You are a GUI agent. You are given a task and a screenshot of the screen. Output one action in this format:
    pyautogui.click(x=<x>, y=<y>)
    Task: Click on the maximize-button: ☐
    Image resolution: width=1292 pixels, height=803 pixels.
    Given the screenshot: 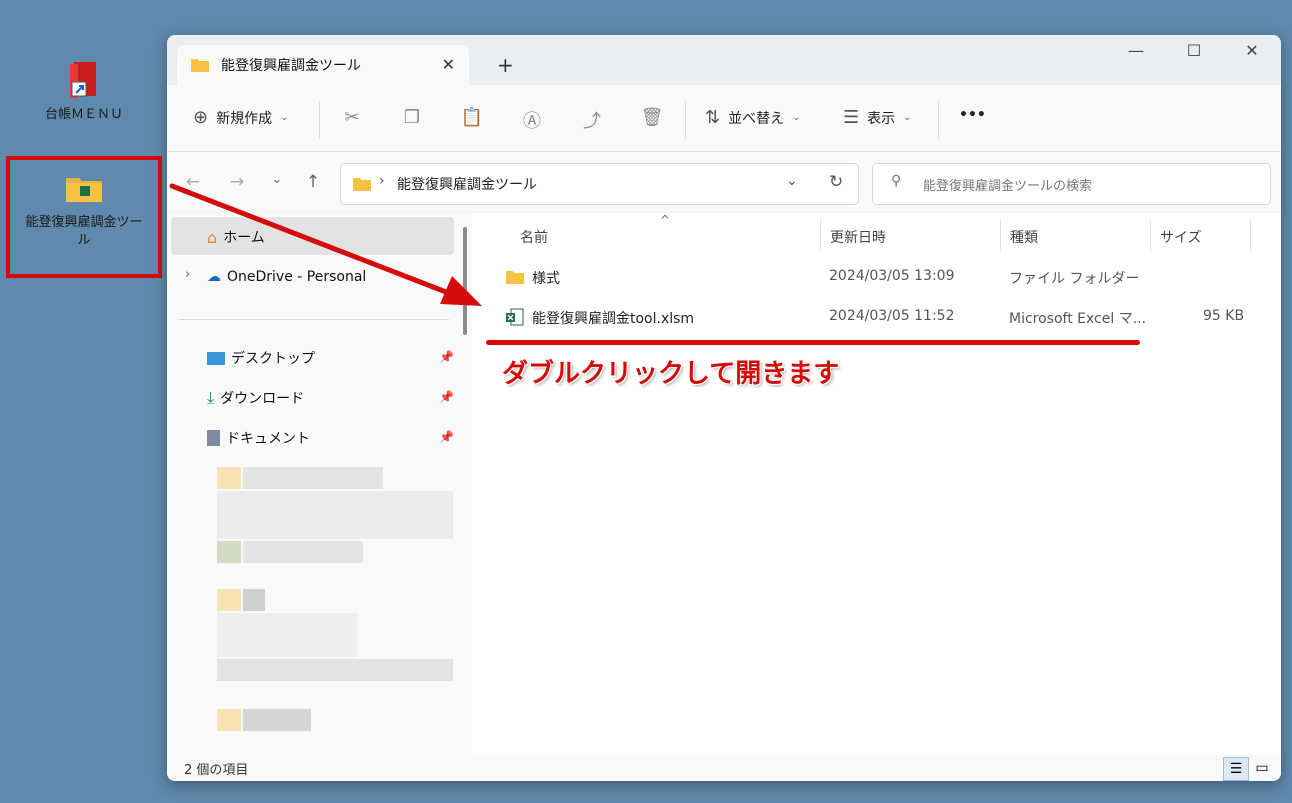 What is the action you would take?
    pyautogui.click(x=1194, y=50)
    